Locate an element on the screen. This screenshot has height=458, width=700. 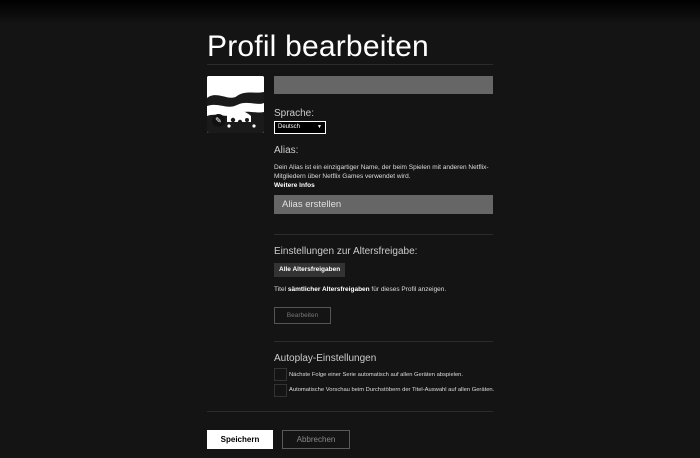
language-label: Sprache: is located at coordinates (294, 113).